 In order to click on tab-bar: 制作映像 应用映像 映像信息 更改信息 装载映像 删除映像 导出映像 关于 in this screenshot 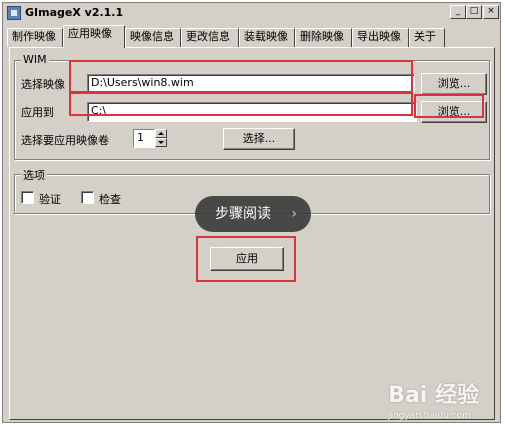, I will do `click(253, 36)`.